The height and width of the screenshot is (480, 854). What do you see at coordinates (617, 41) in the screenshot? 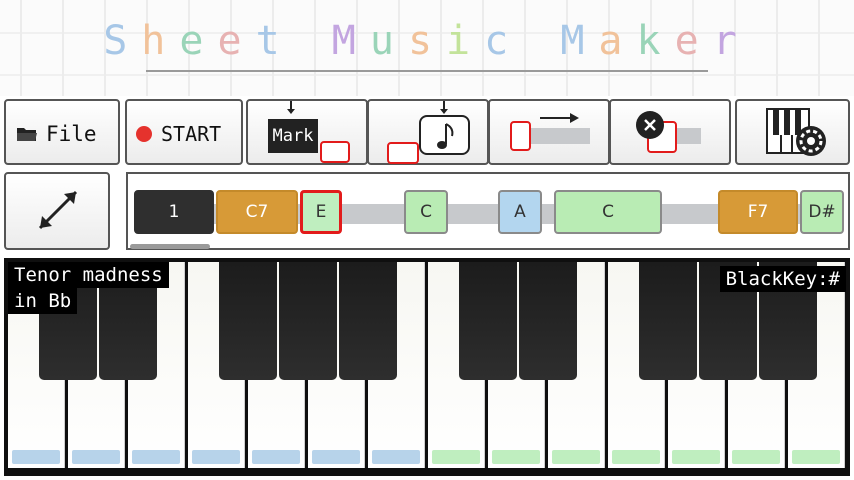
I see `title-letter: a` at bounding box center [617, 41].